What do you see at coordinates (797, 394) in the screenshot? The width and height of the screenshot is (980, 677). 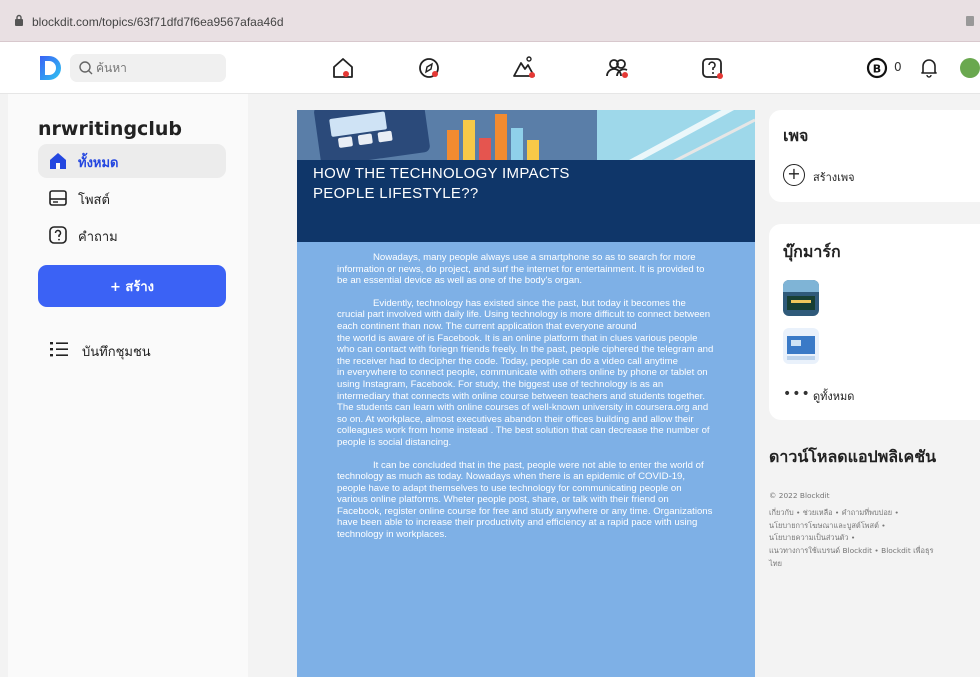 I see `more-dots-icon: •••` at bounding box center [797, 394].